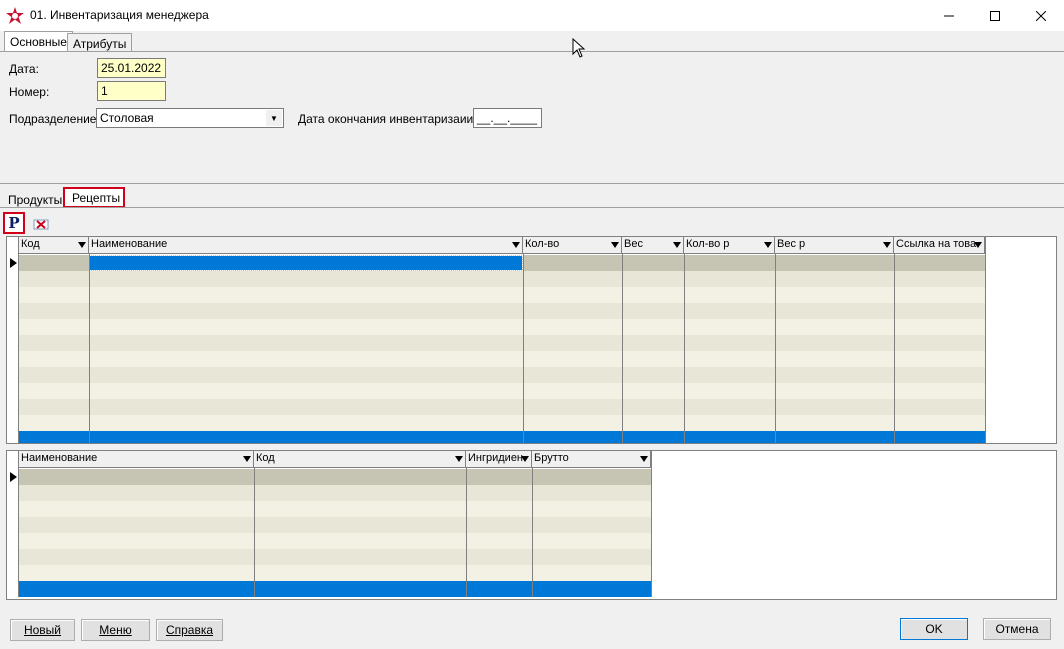  I want to click on column-header: Ингридиен, so click(499, 459).